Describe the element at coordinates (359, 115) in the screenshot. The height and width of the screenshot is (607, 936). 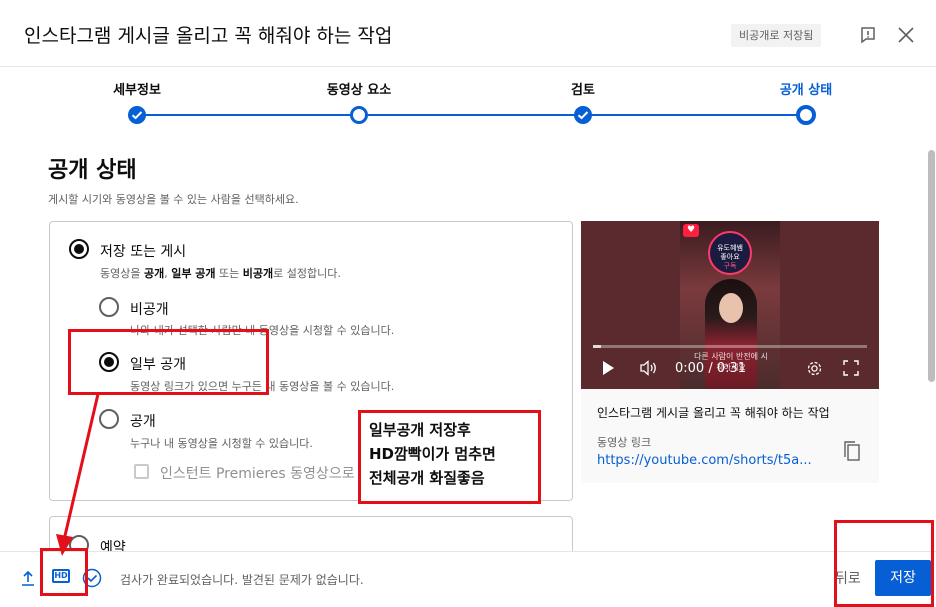
I see `step-video-elements-dot` at that location.